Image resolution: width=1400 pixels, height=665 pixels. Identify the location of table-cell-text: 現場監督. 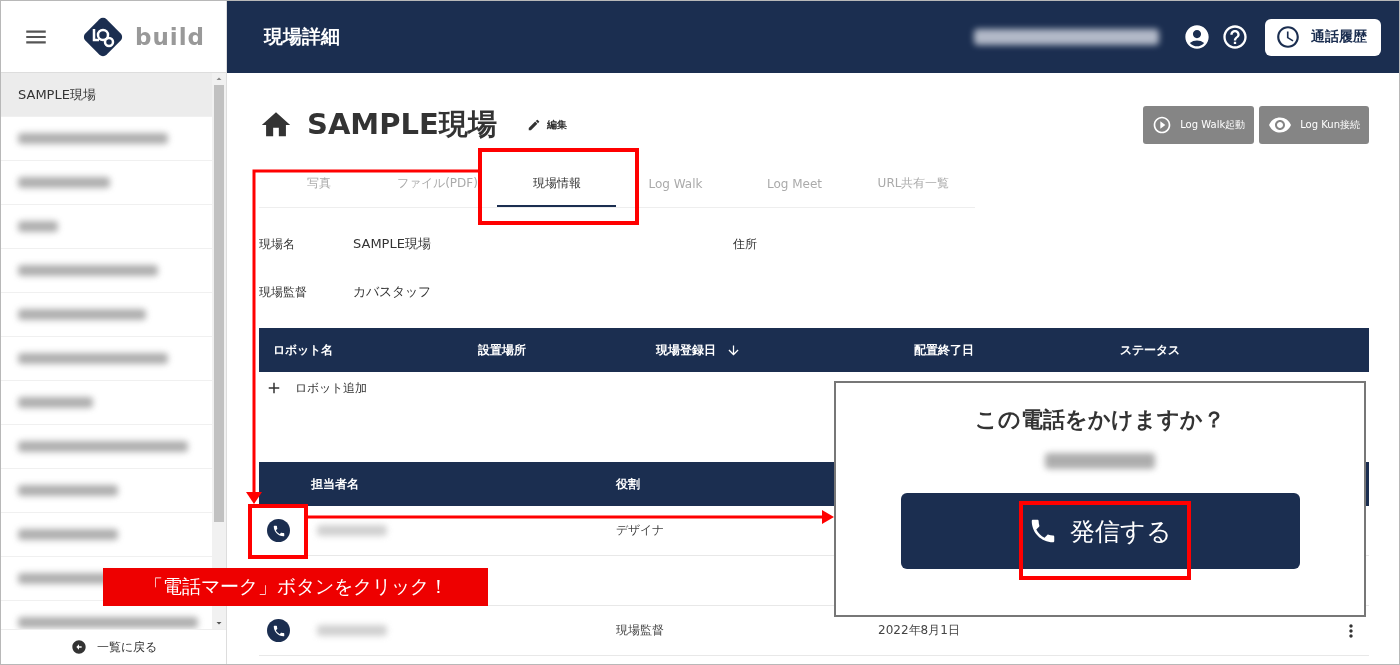
(640, 630).